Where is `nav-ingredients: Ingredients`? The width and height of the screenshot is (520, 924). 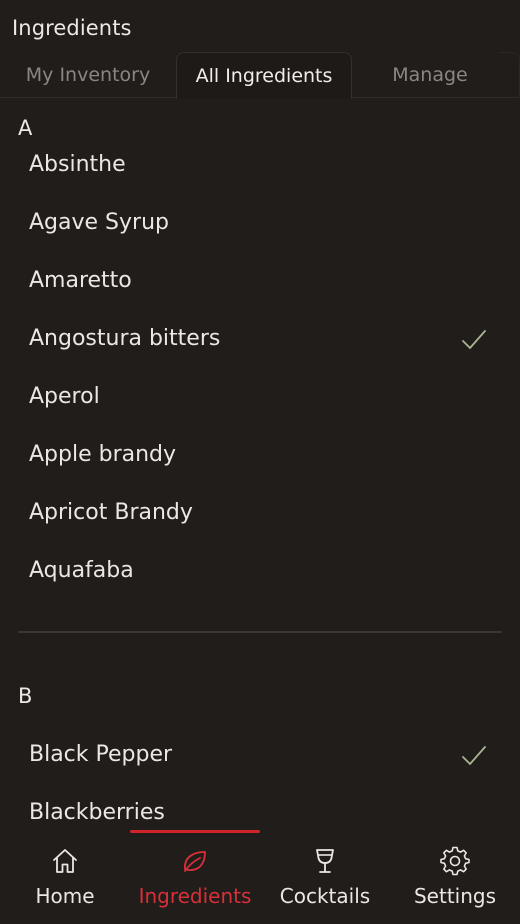
nav-ingredients: Ingredients is located at coordinates (195, 878).